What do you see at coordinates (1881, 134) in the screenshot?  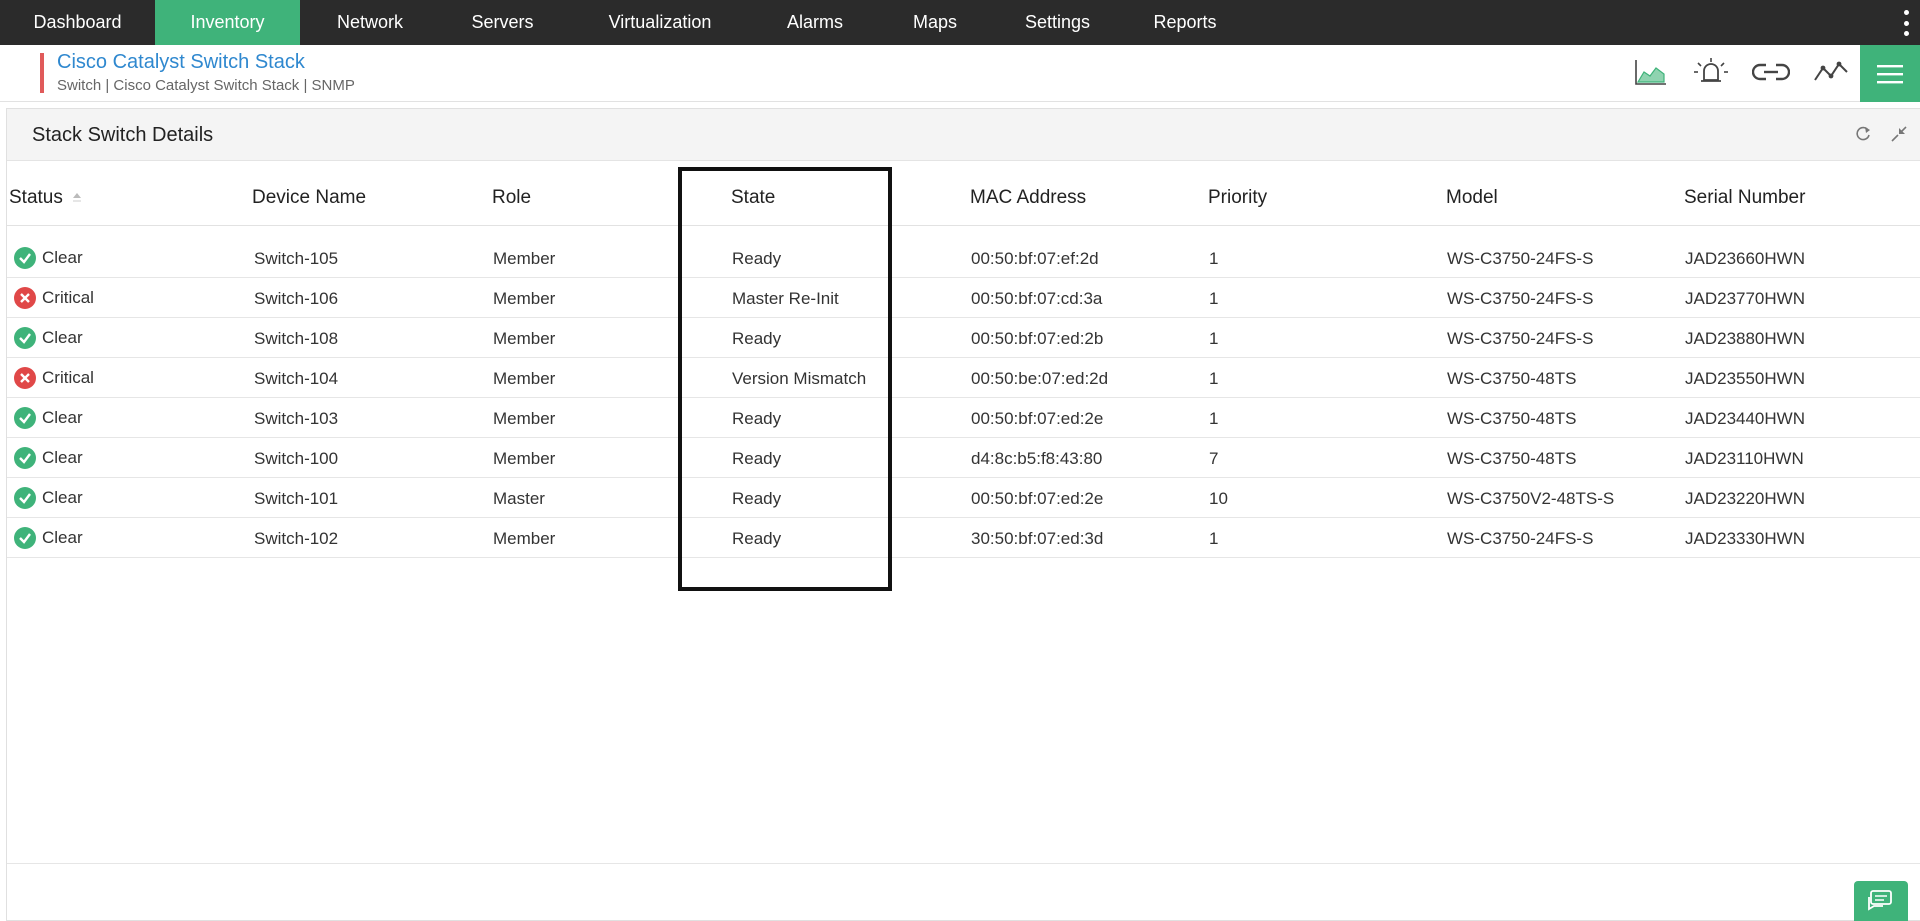 I see `panel-tools` at bounding box center [1881, 134].